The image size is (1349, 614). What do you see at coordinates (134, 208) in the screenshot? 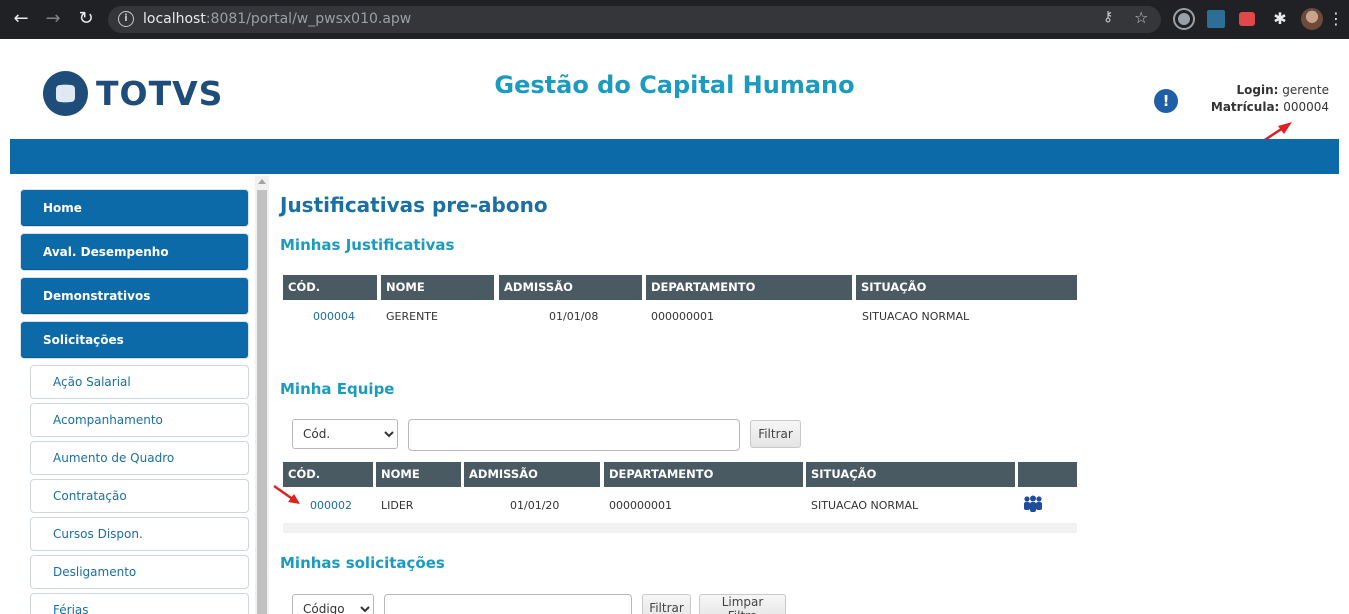
I see `sidebar-item-home: Home` at bounding box center [134, 208].